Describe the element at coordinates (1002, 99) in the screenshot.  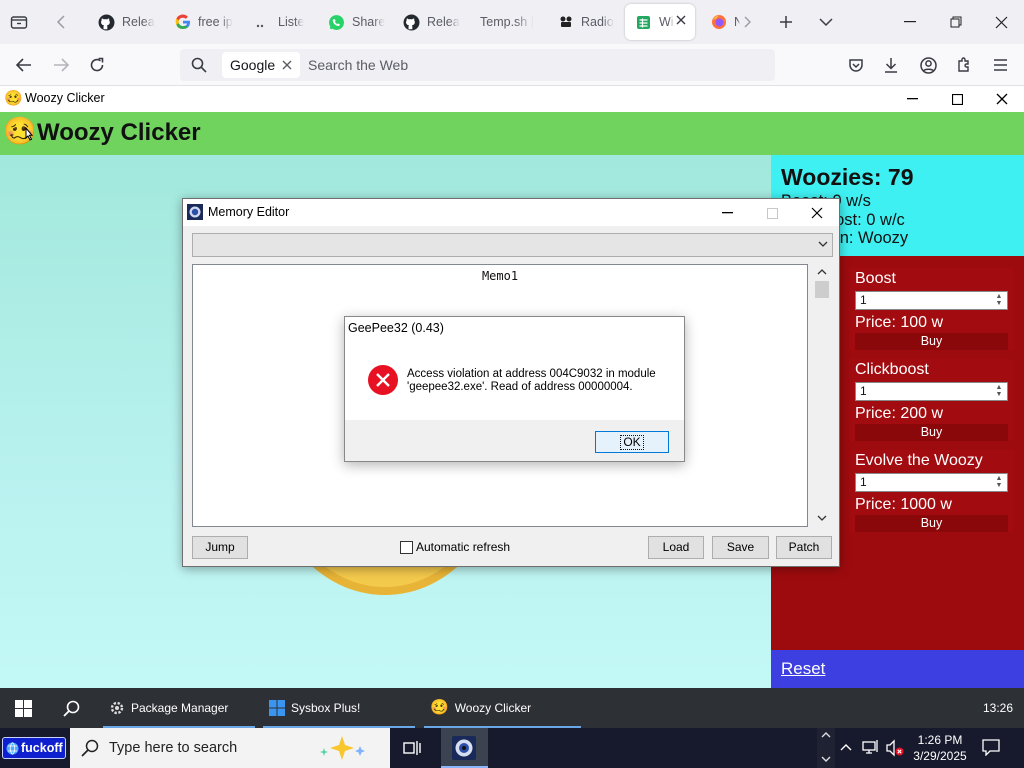
I see `app-close-icon` at that location.